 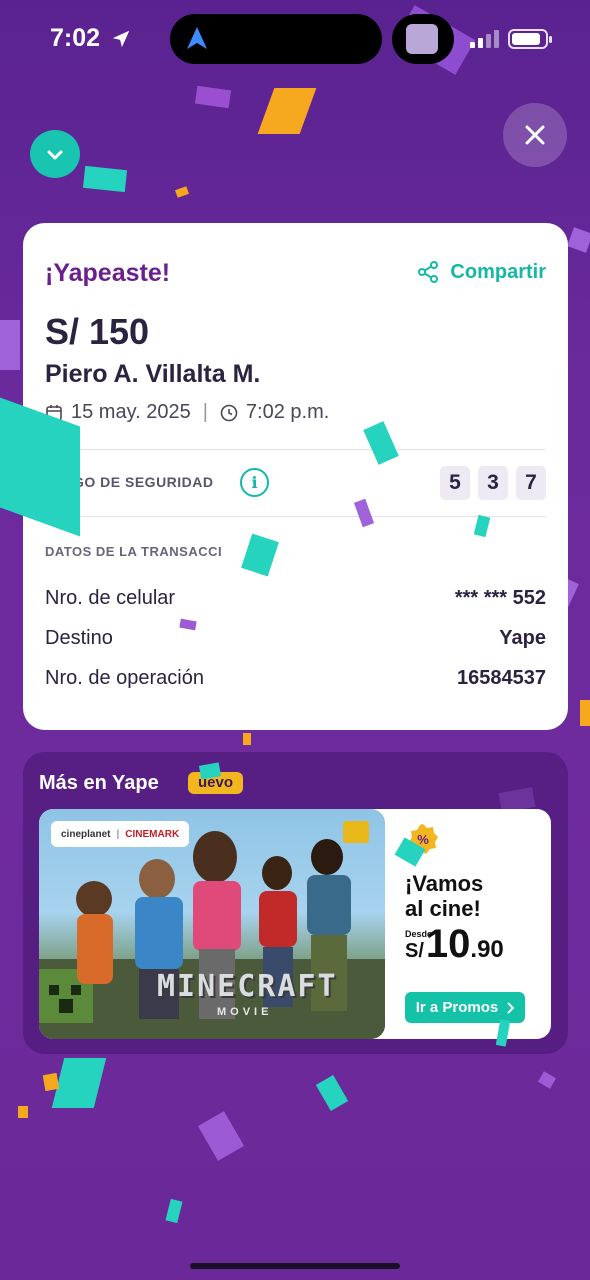 What do you see at coordinates (295, 638) in the screenshot?
I see `detail-row-destination: Destino Yape` at bounding box center [295, 638].